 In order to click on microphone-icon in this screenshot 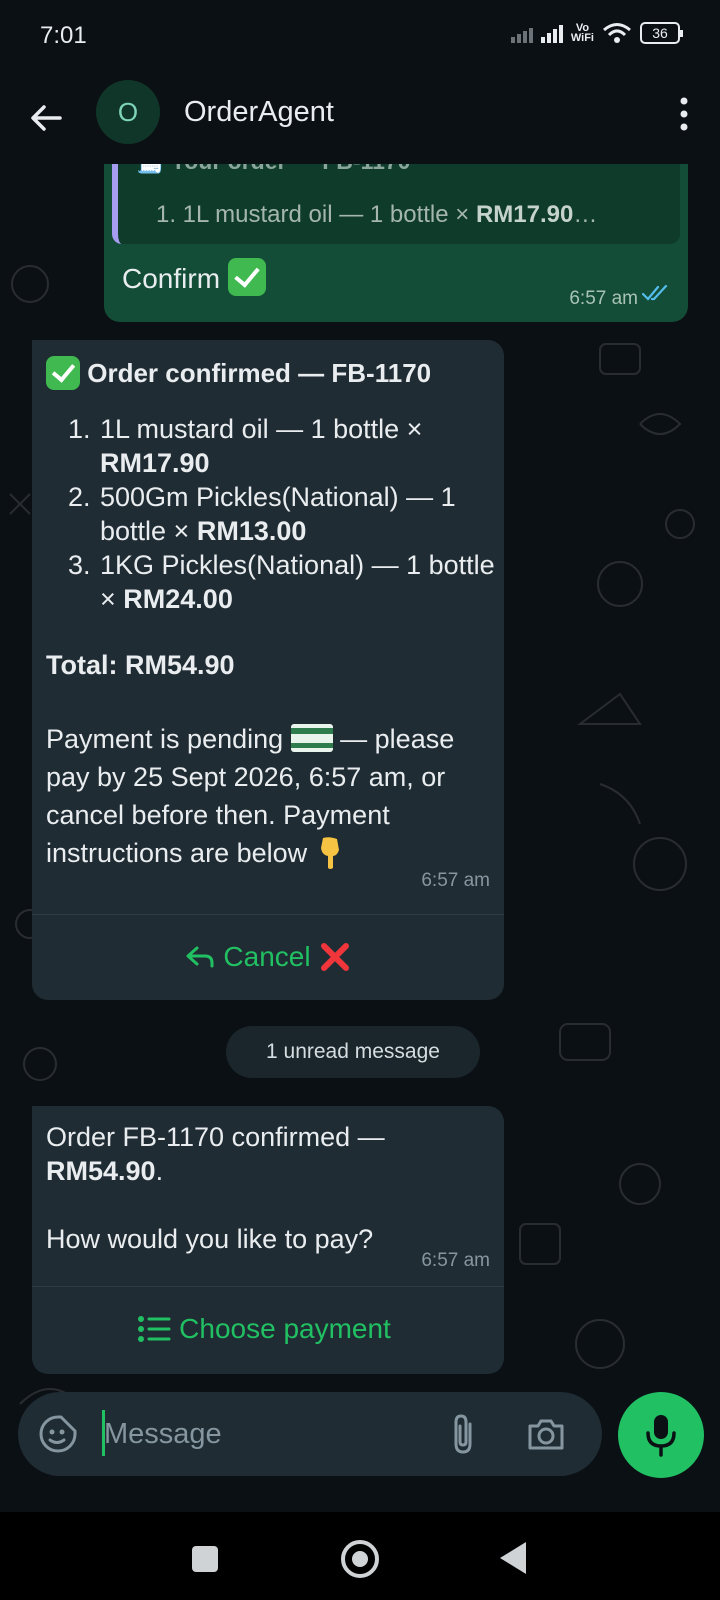, I will do `click(661, 1436)`.